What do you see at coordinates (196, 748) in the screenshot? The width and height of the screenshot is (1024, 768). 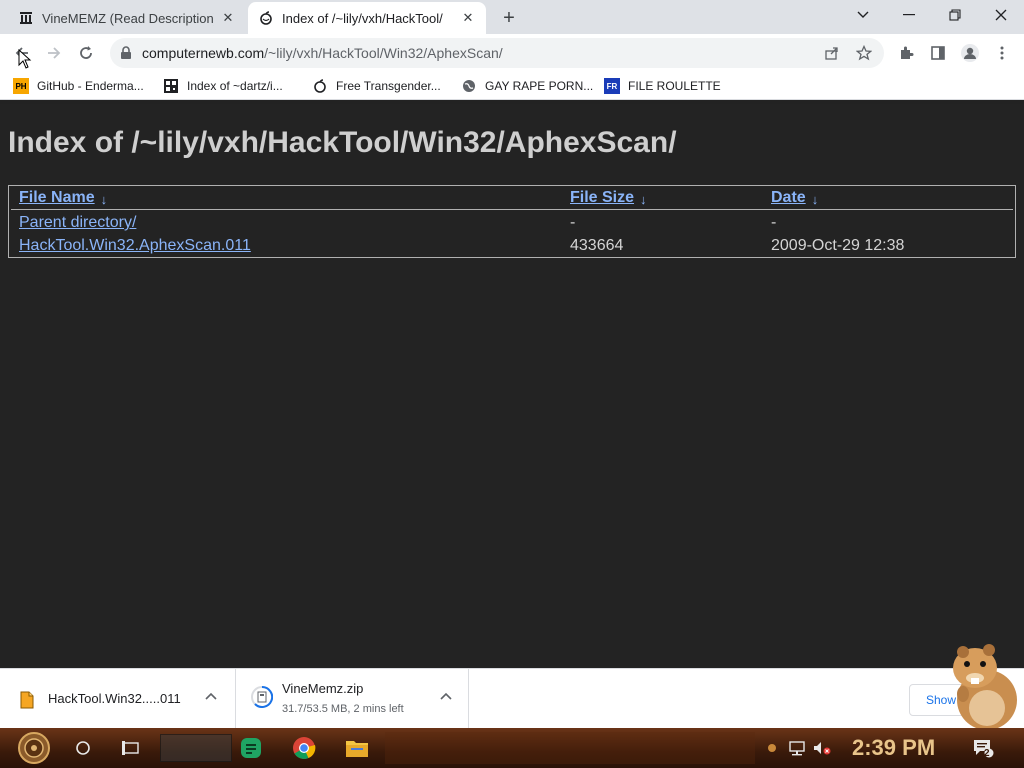 I see `taskbar-search-box` at bounding box center [196, 748].